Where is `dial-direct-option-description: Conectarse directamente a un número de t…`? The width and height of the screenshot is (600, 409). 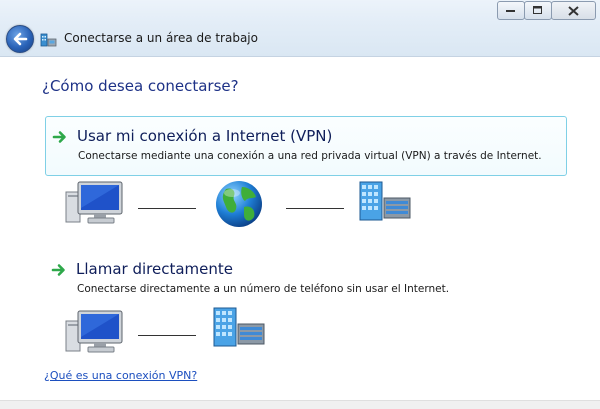 dial-direct-option-description: Conectarse directamente a un número de t… is located at coordinates (263, 289).